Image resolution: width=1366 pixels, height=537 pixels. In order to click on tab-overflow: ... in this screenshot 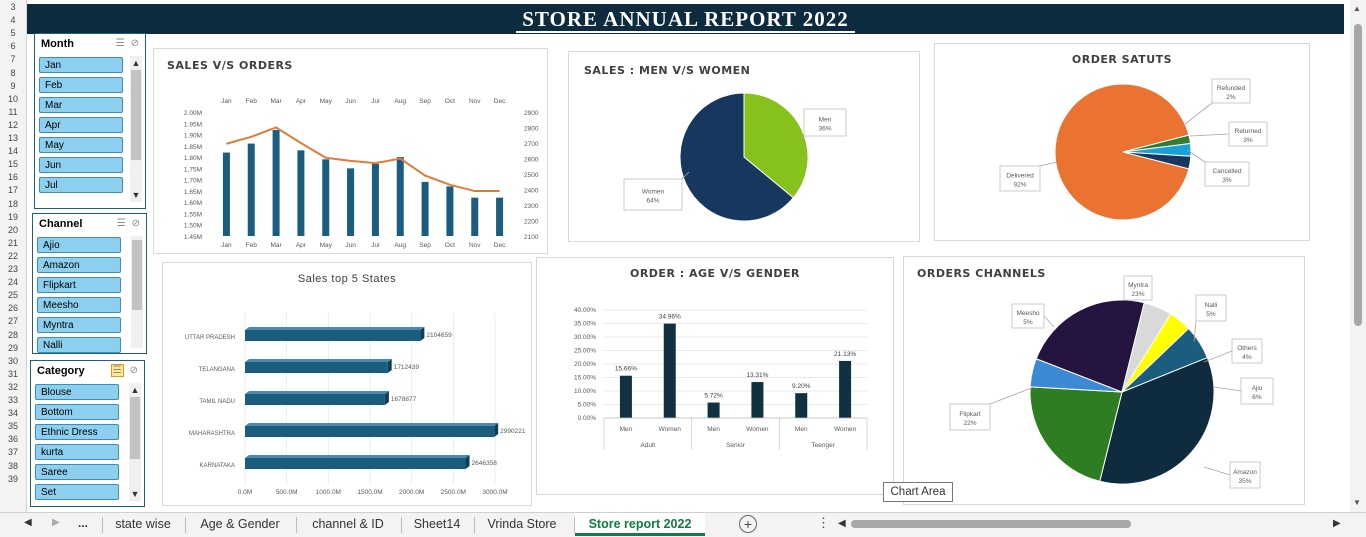, I will do `click(83, 523)`.